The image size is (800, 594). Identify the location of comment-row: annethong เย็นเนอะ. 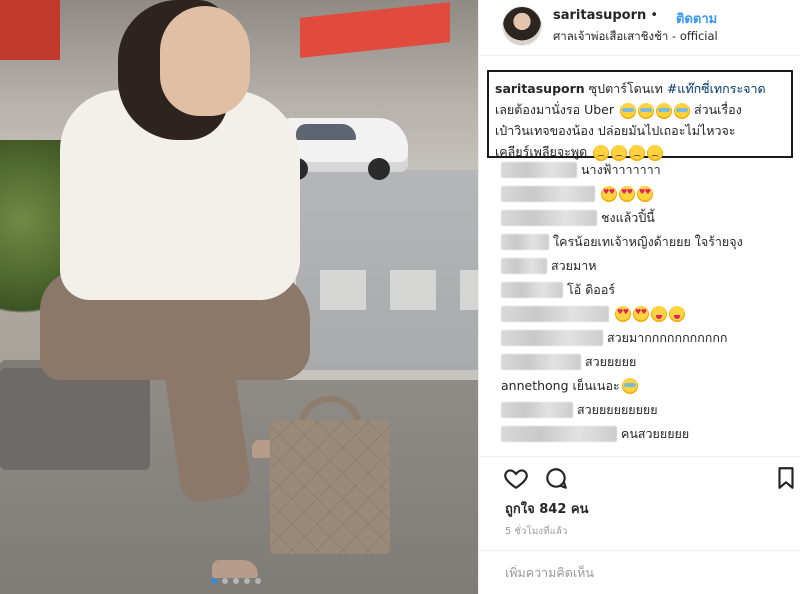
(569, 386).